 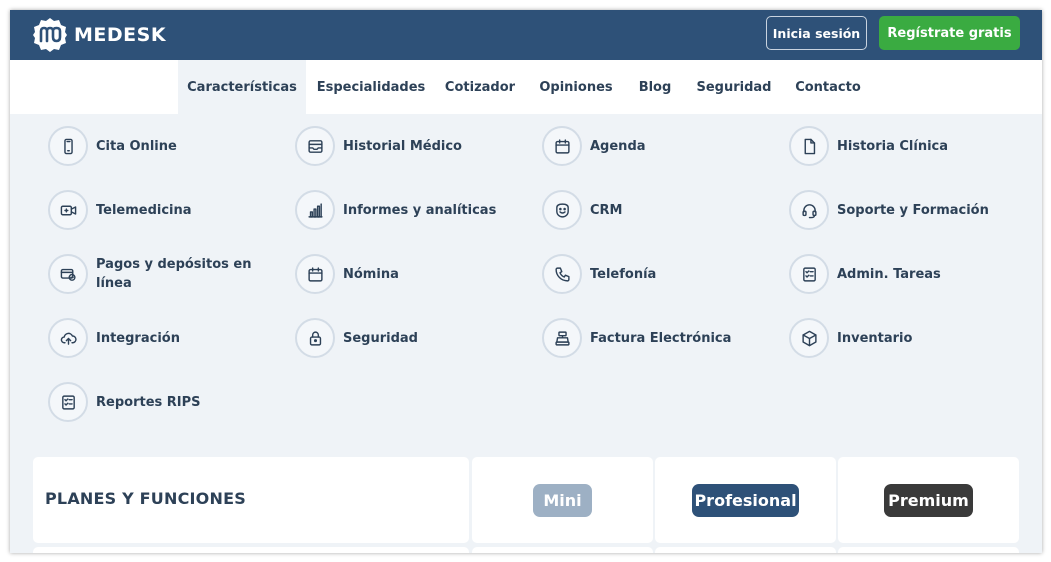 I want to click on feature-seguridad: Seguridad, so click(x=399, y=338).